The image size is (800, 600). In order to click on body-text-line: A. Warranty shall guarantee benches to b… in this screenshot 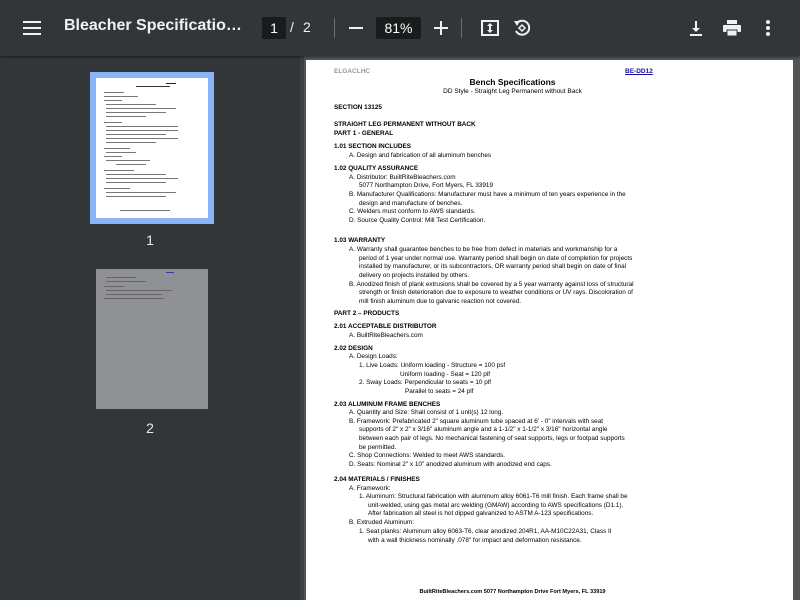, I will do `click(483, 249)`.